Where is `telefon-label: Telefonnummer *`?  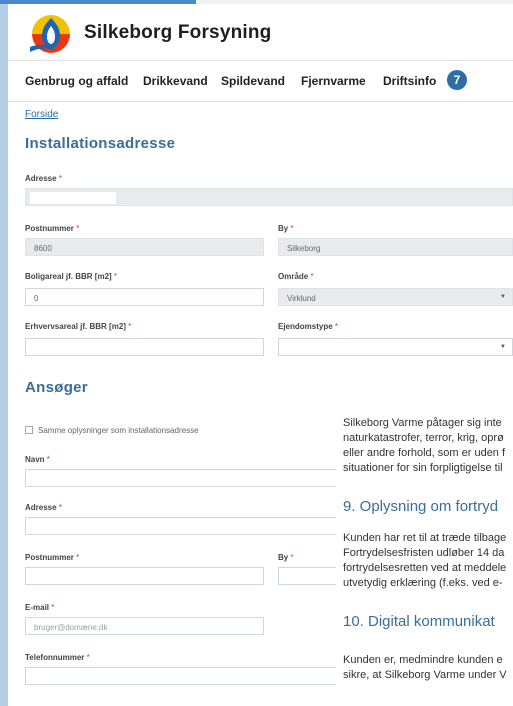
telefon-label: Telefonnummer * is located at coordinates (57, 657).